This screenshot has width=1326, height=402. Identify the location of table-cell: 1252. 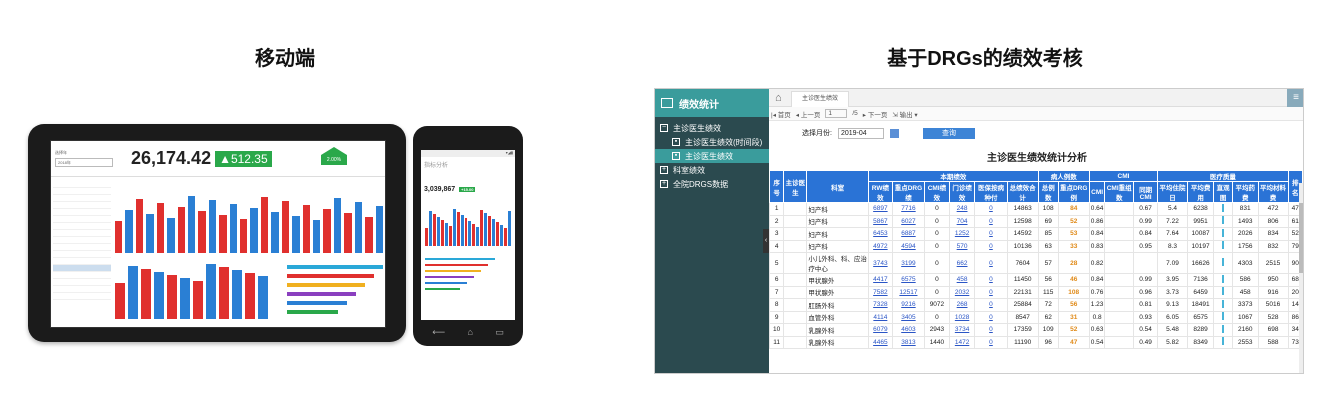
(962, 234).